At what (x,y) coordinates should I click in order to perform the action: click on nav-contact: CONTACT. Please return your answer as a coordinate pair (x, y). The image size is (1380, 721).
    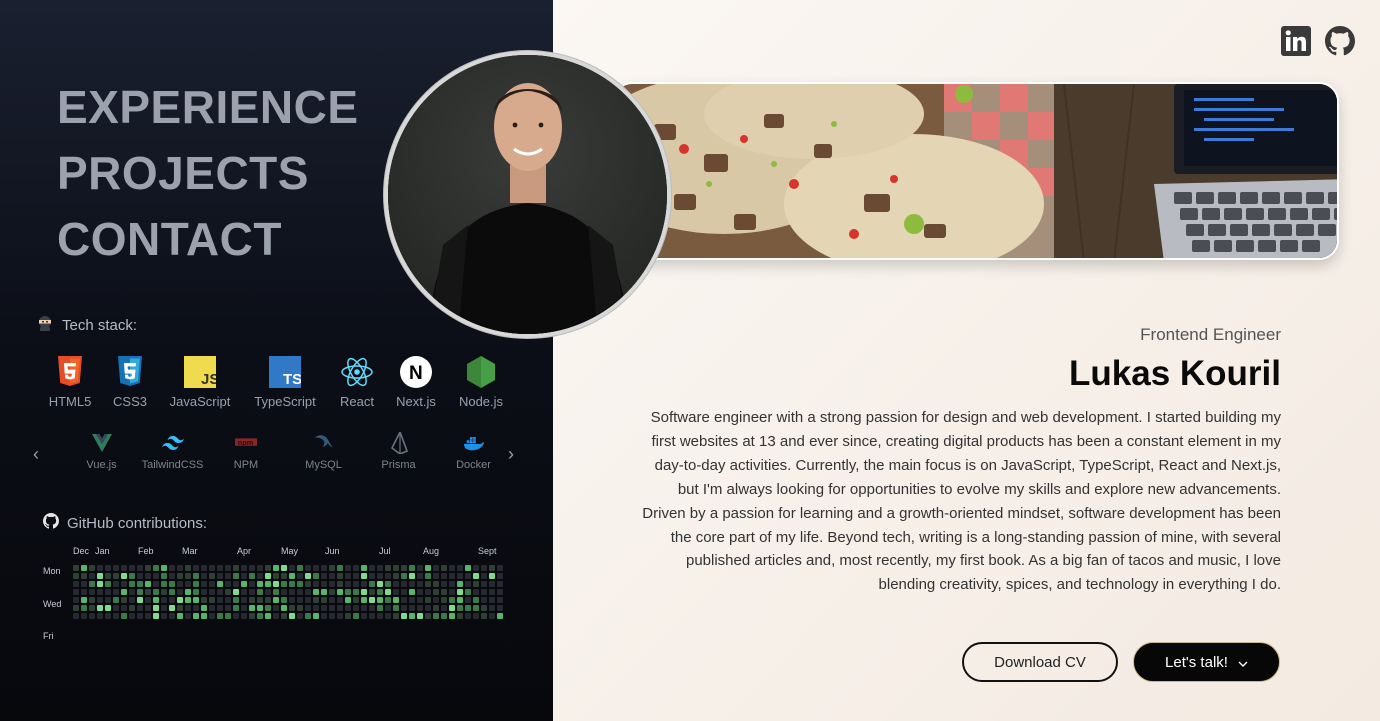
    Looking at the image, I should click on (208, 239).